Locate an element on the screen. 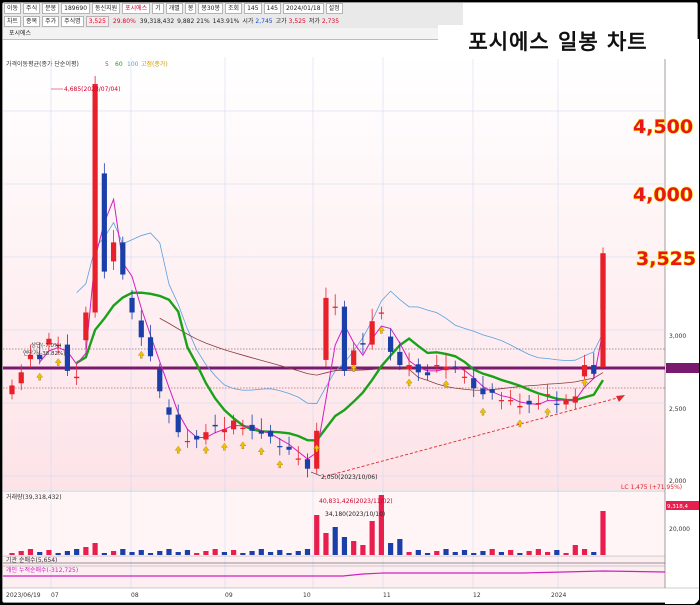 This screenshot has height=605, width=700. x-tick-label: 09 is located at coordinates (229, 595).